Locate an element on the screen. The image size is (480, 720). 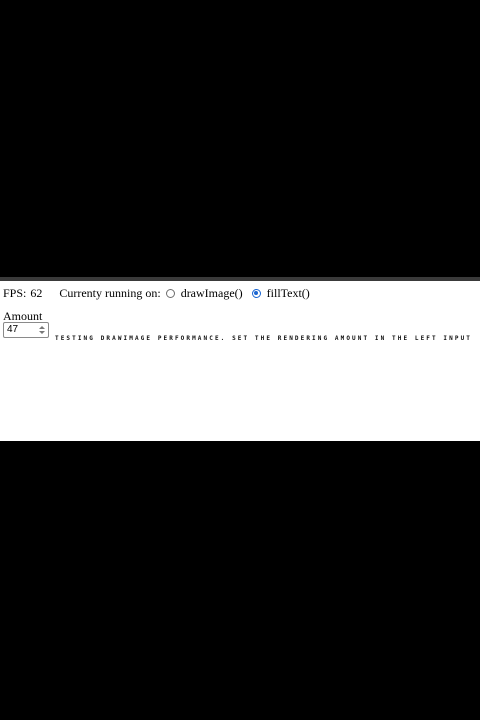
fps-display: FPS: 62 is located at coordinates (22, 293).